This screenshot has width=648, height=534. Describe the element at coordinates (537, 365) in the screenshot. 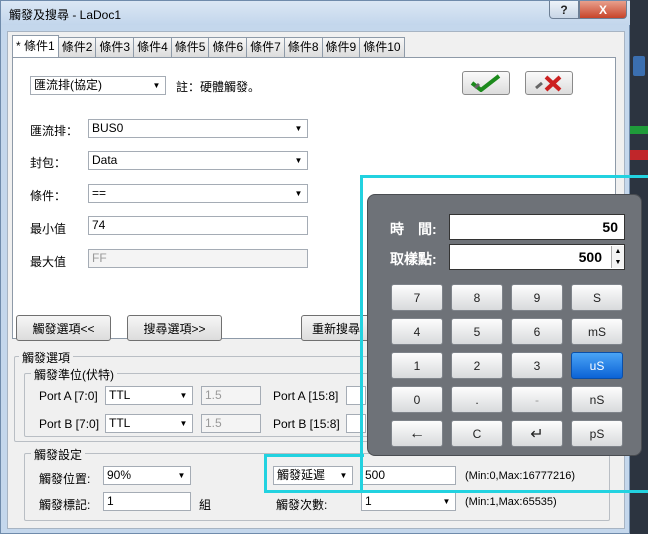

I see `key-3: 3` at that location.